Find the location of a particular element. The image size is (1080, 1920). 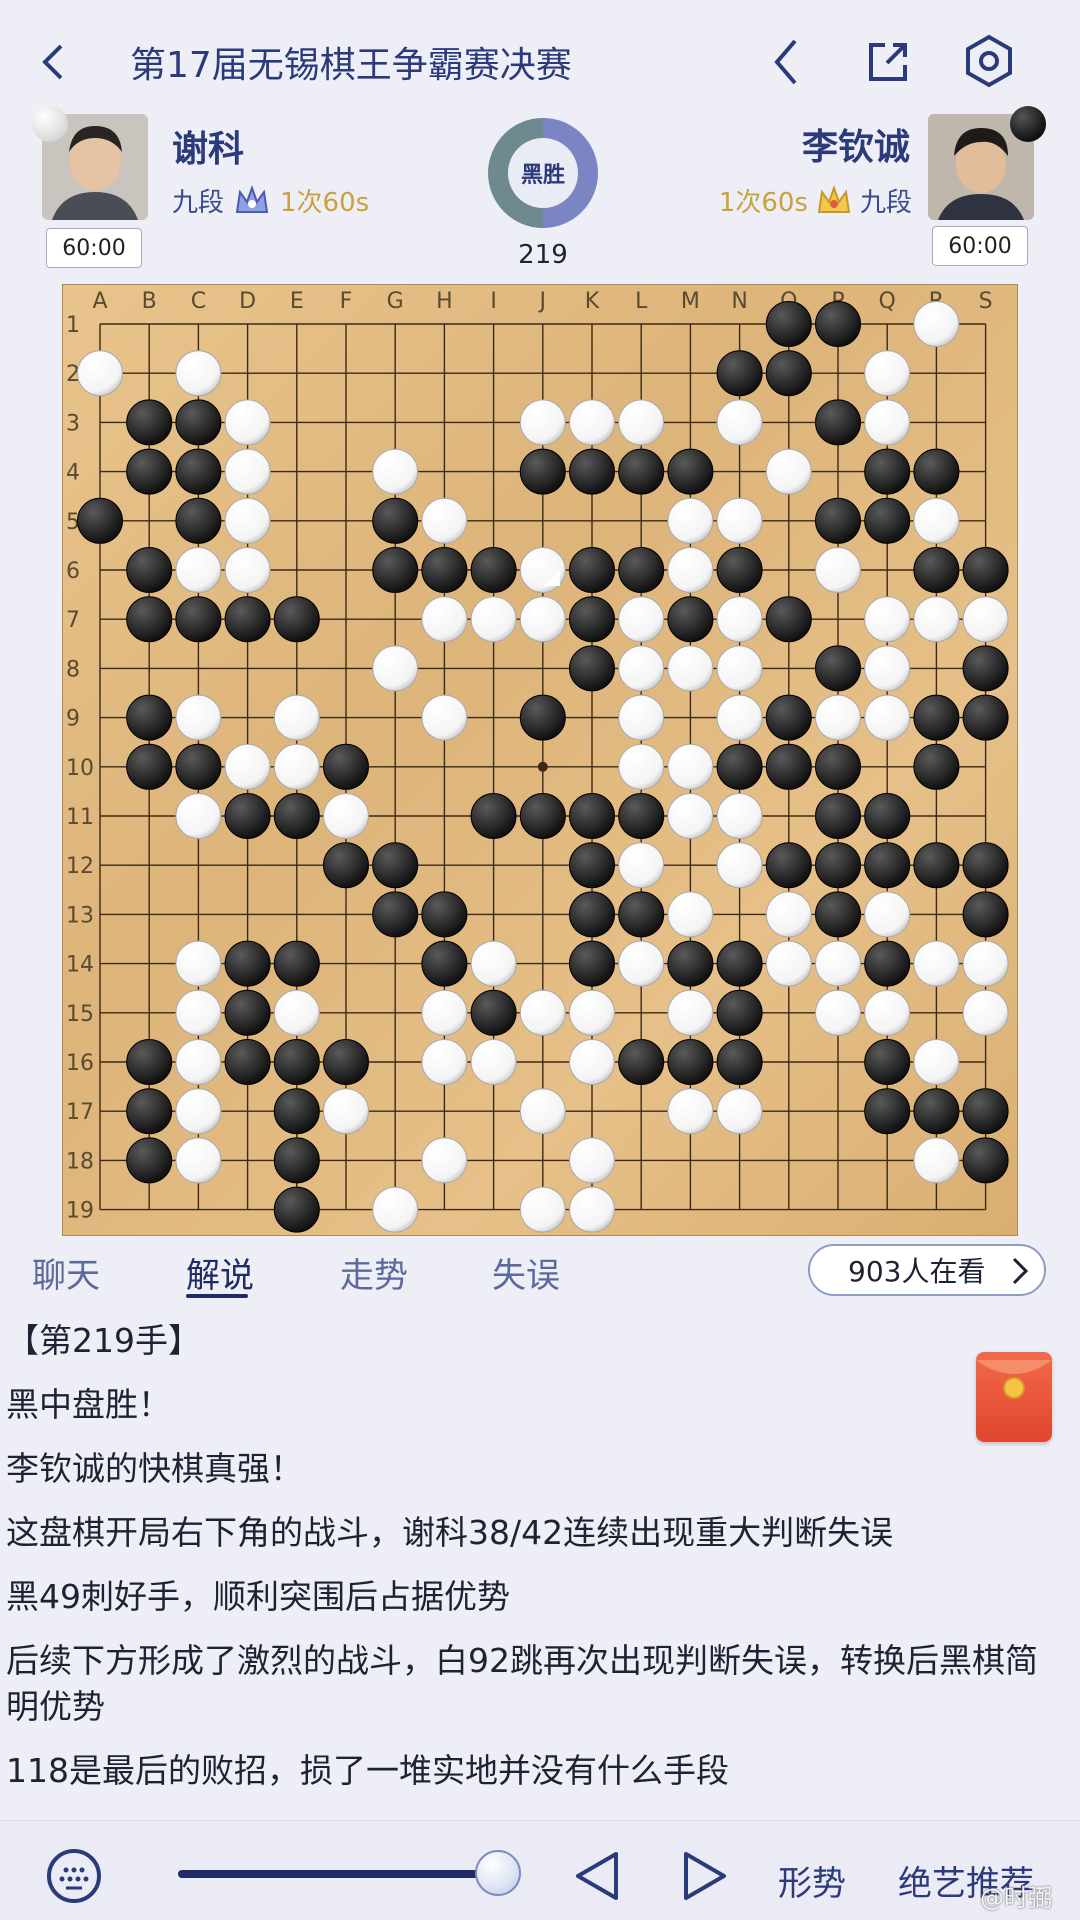

column-label: A is located at coordinates (99, 301).